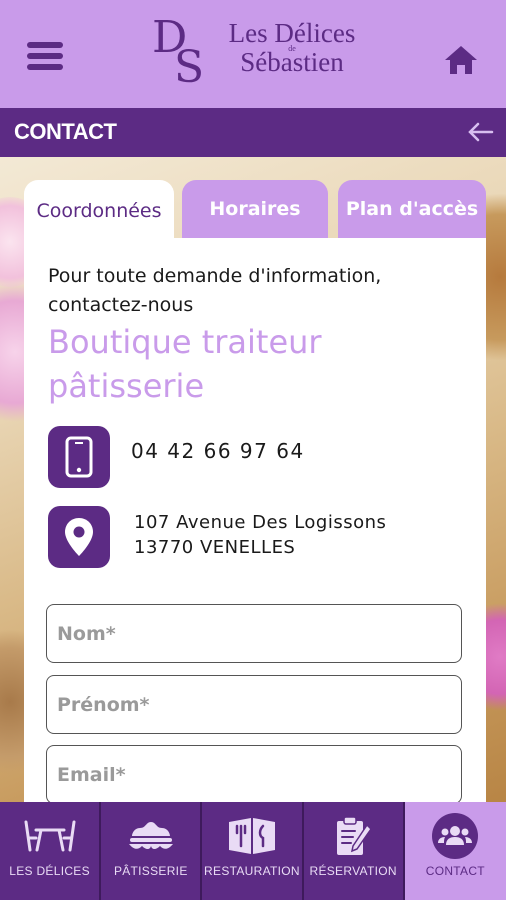 The image size is (506, 900). Describe the element at coordinates (50, 836) in the screenshot. I see `tables-chairs-icon` at that location.